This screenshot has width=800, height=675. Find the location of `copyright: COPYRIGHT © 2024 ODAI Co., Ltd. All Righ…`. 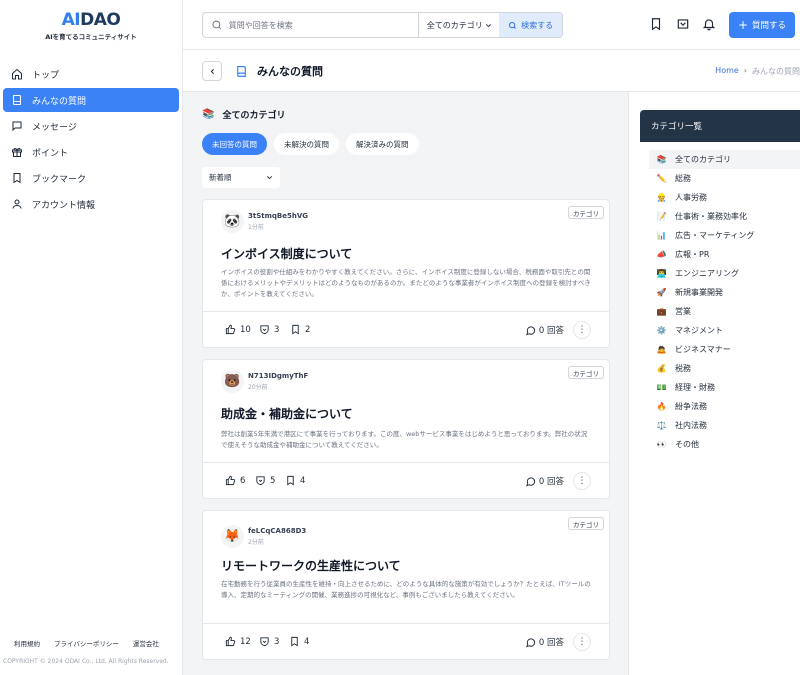

copyright: COPYRIGHT © 2024 ODAI Co., Ltd. All Righ… is located at coordinates (86, 661).